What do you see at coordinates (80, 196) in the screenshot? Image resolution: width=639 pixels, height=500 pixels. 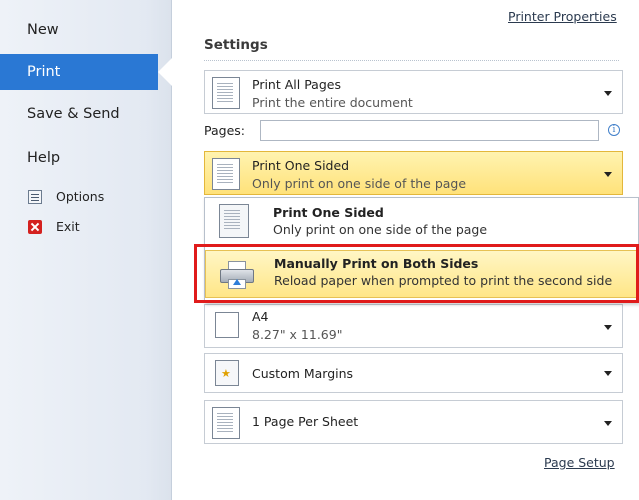 I see `nav-sub-label: Options` at bounding box center [80, 196].